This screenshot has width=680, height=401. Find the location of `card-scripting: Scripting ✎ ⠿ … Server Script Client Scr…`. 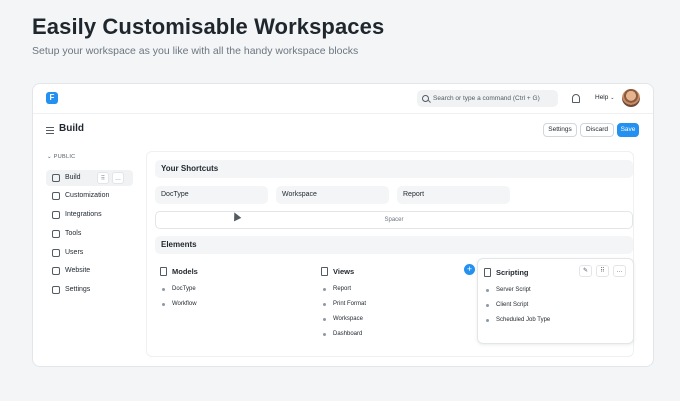

card-scripting: Scripting ✎ ⠿ … Server Script Client Scr… is located at coordinates (555, 301).